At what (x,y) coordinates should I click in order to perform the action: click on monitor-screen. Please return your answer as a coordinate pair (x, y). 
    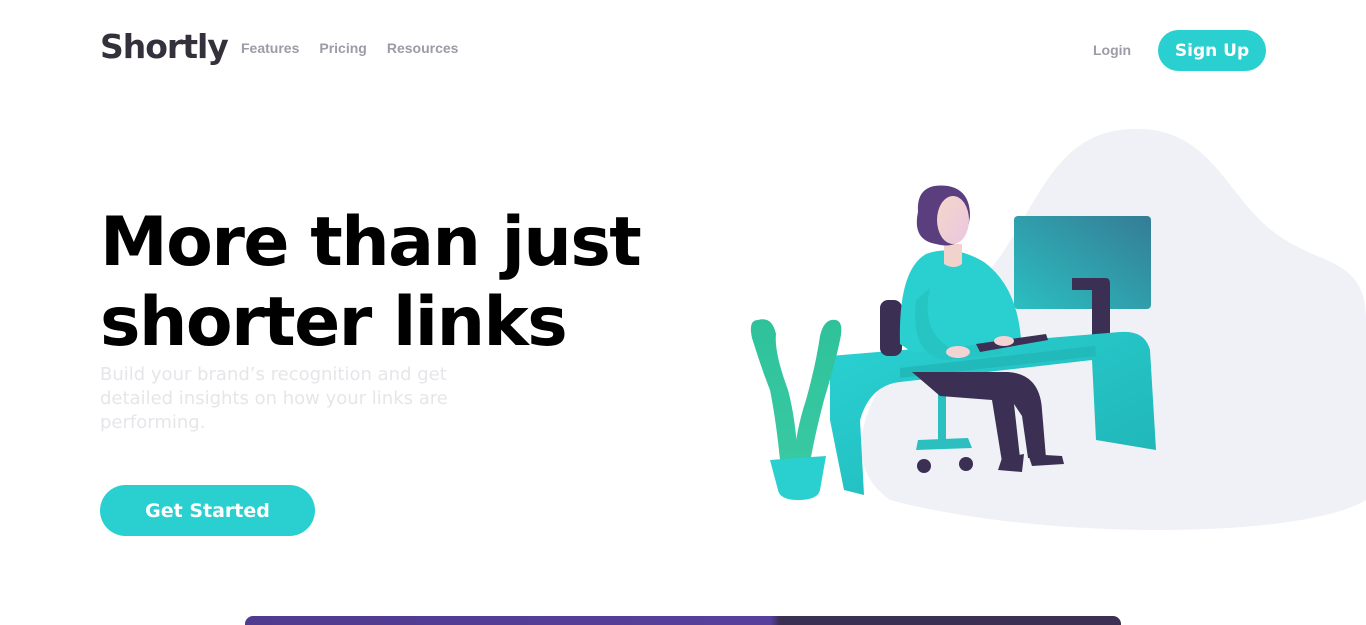
    Looking at the image, I should click on (1082, 262).